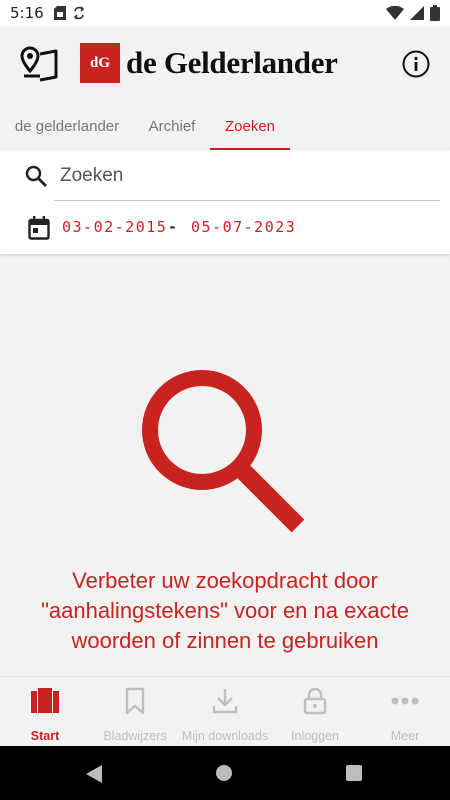 The image size is (450, 800). What do you see at coordinates (40, 64) in the screenshot?
I see `map-location-icon` at bounding box center [40, 64].